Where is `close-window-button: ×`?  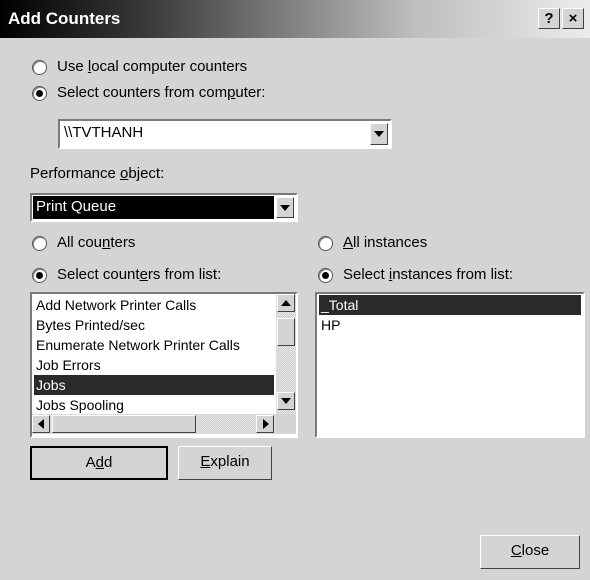
close-window-button: × is located at coordinates (573, 18).